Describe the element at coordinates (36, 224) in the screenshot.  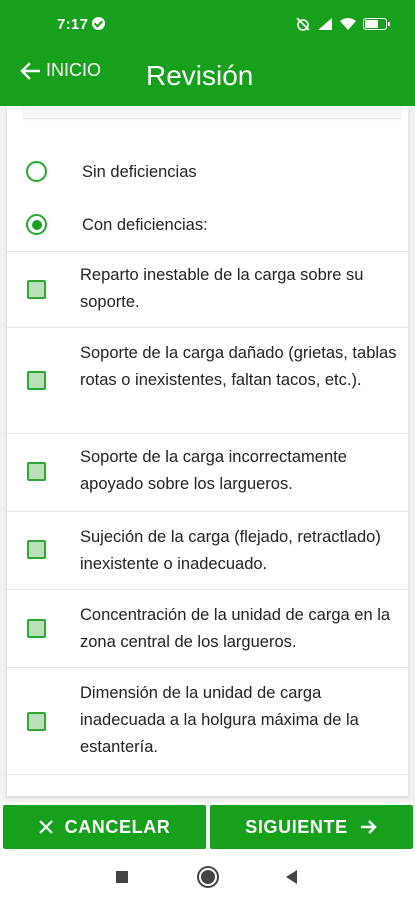
I see `radio-button-selected` at that location.